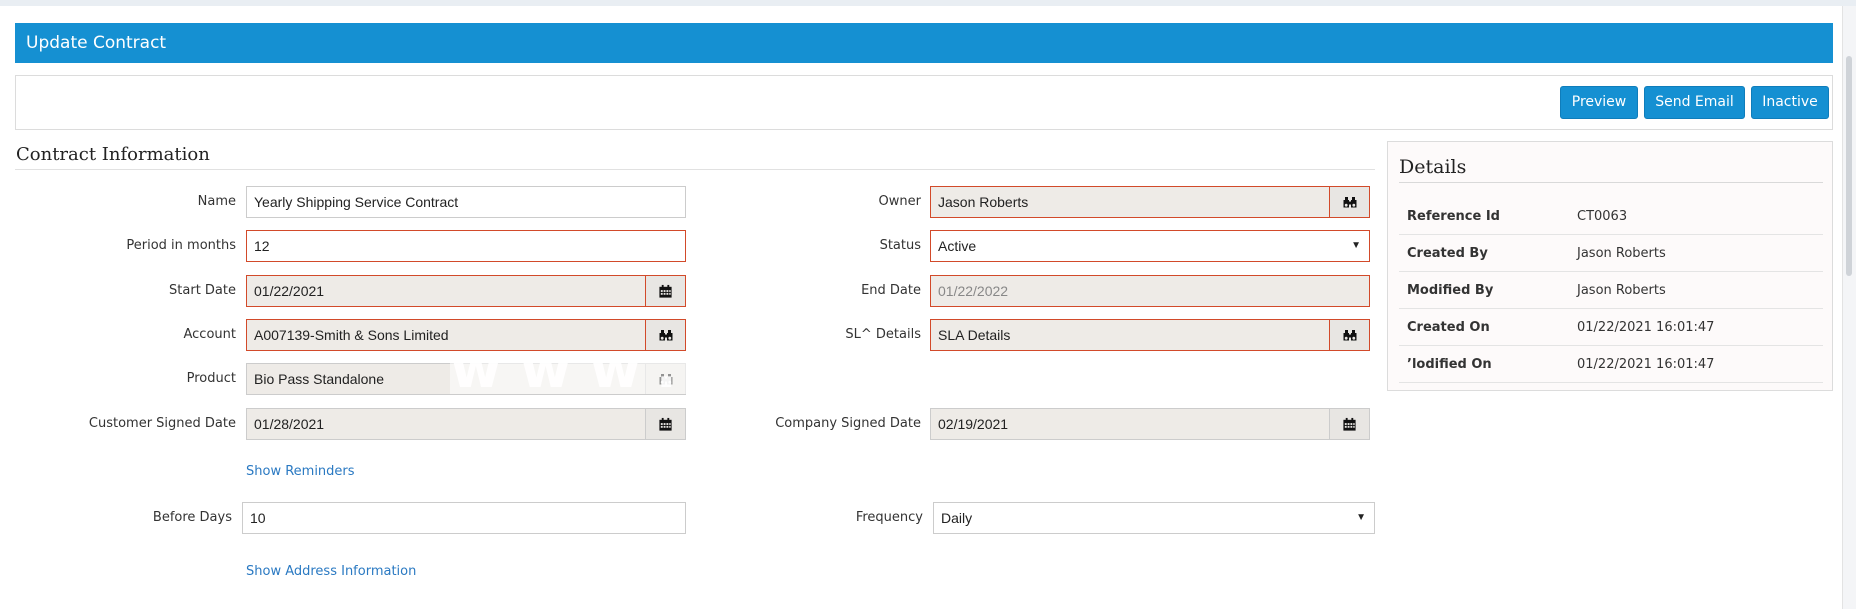 The height and width of the screenshot is (609, 1856). I want to click on customer-signed-date-label: Customer Signed Date, so click(162, 423).